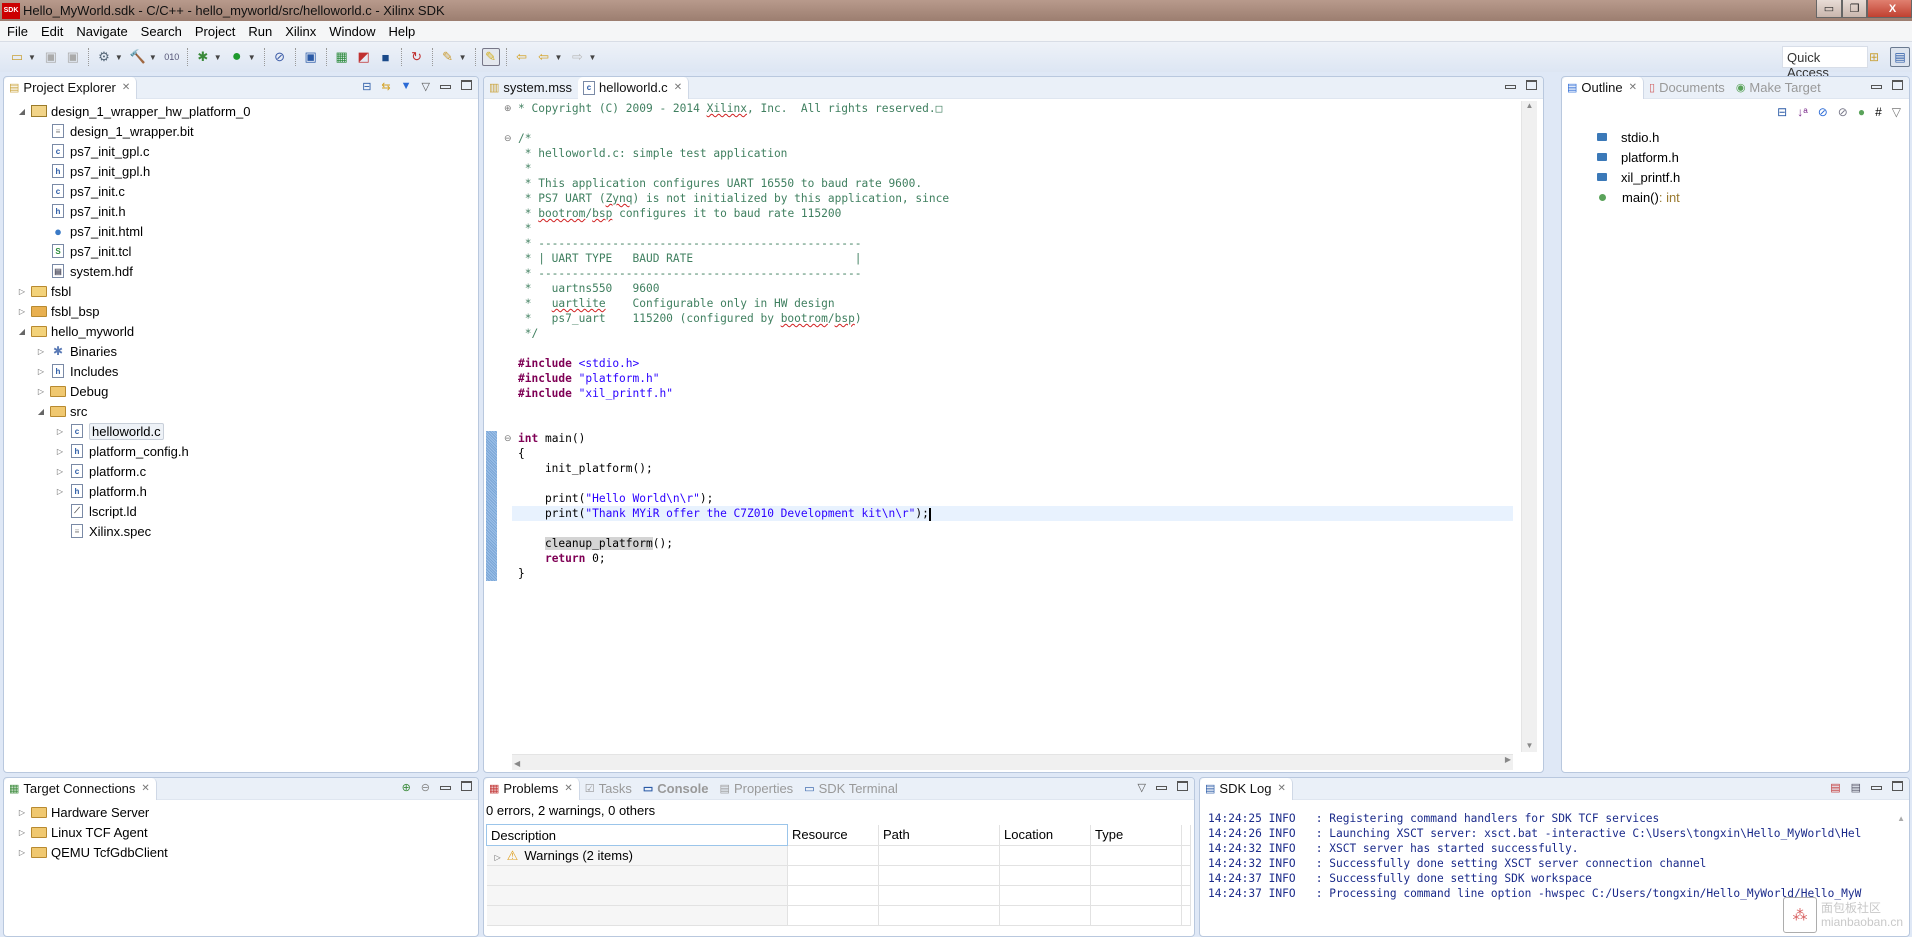  Describe the element at coordinates (241, 832) in the screenshot. I see `connection-item: ▷ Linux TCF Agent` at that location.